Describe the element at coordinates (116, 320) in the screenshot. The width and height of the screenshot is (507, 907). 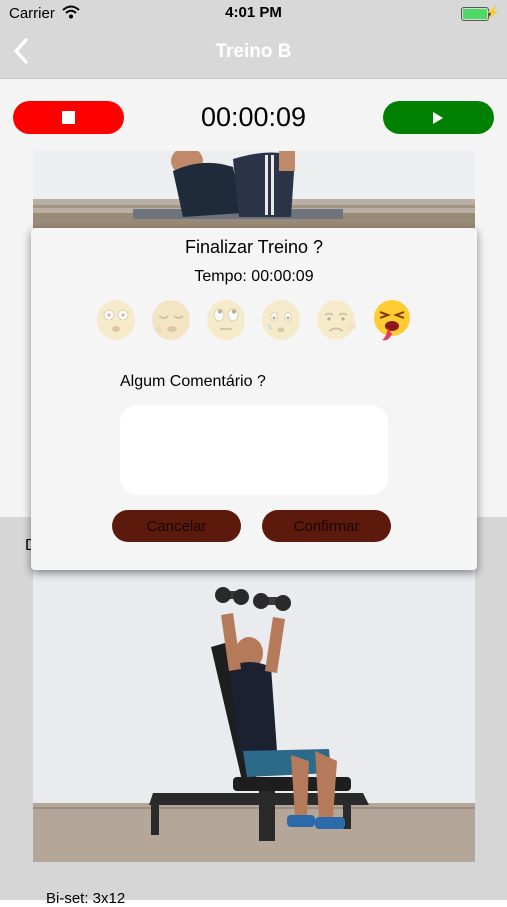
I see `dizzy-face-icon` at that location.